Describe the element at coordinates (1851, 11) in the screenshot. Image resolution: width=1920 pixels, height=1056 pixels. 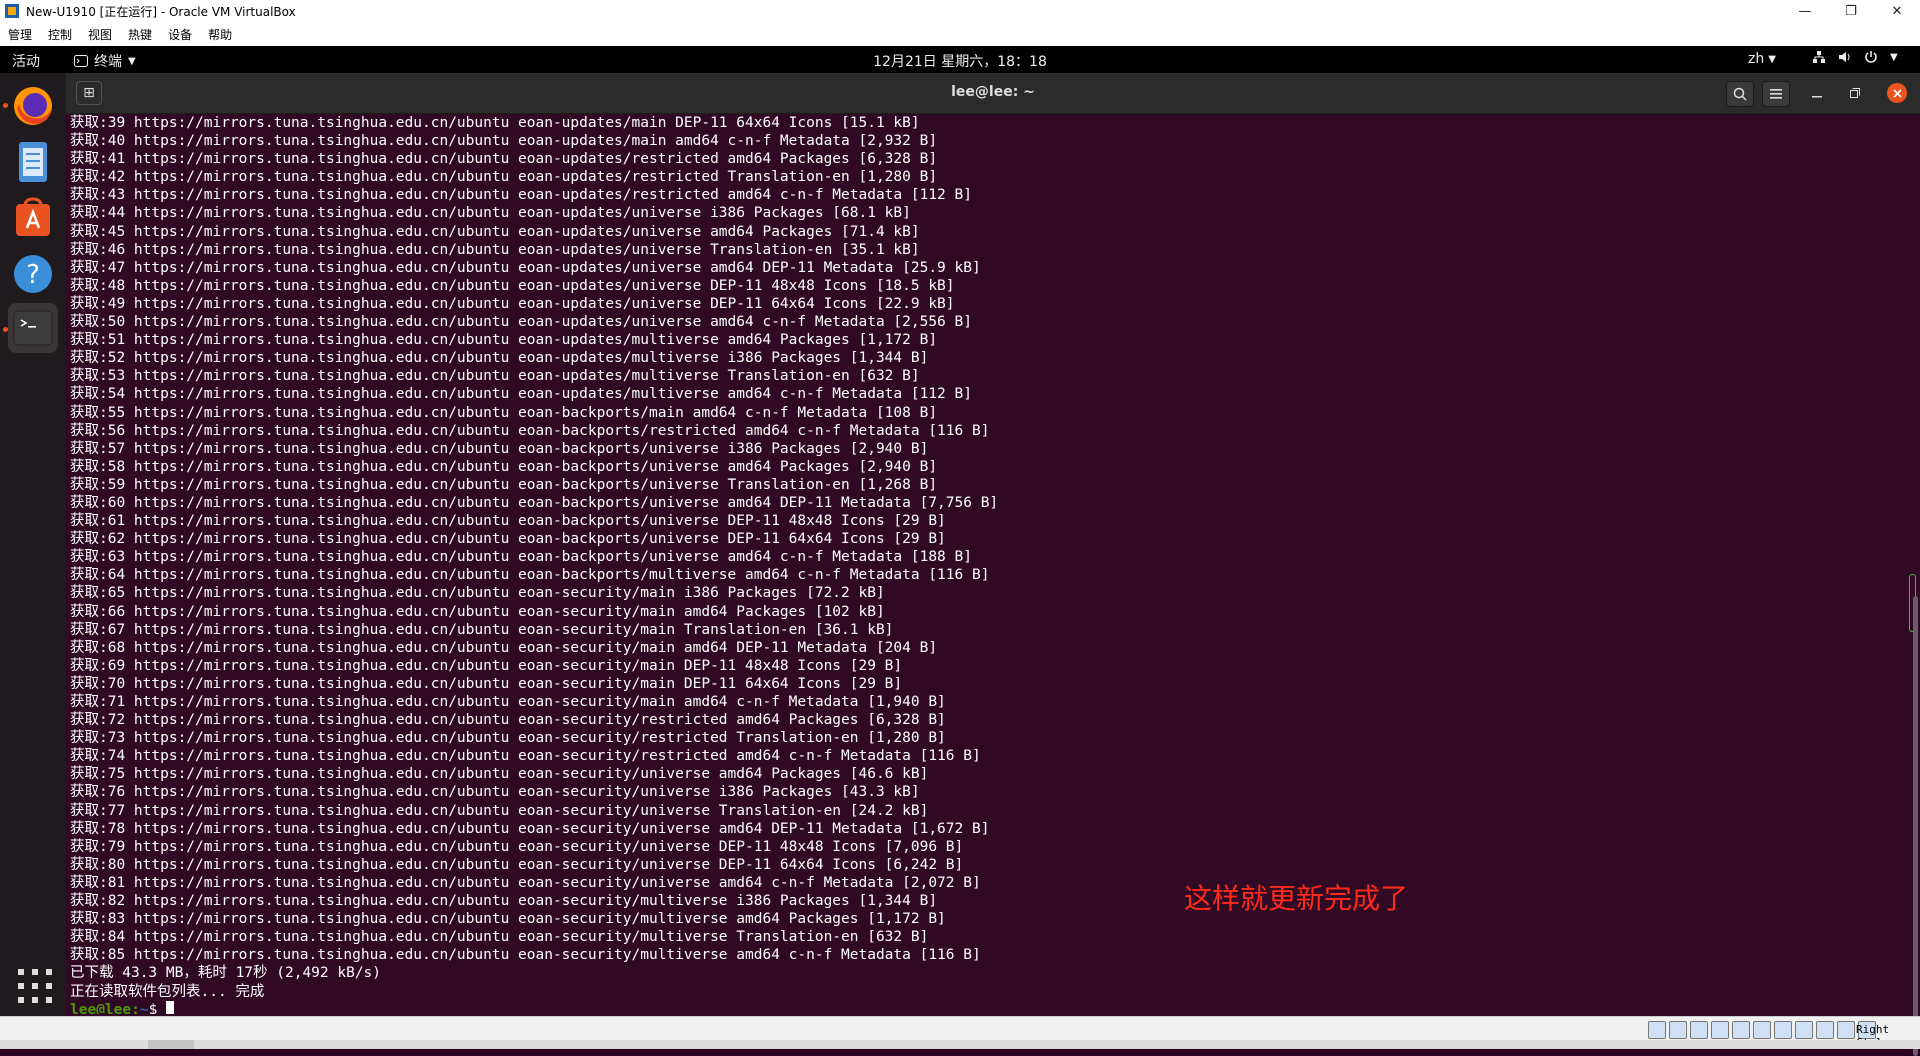
I see `maximize-button: ❐` at that location.